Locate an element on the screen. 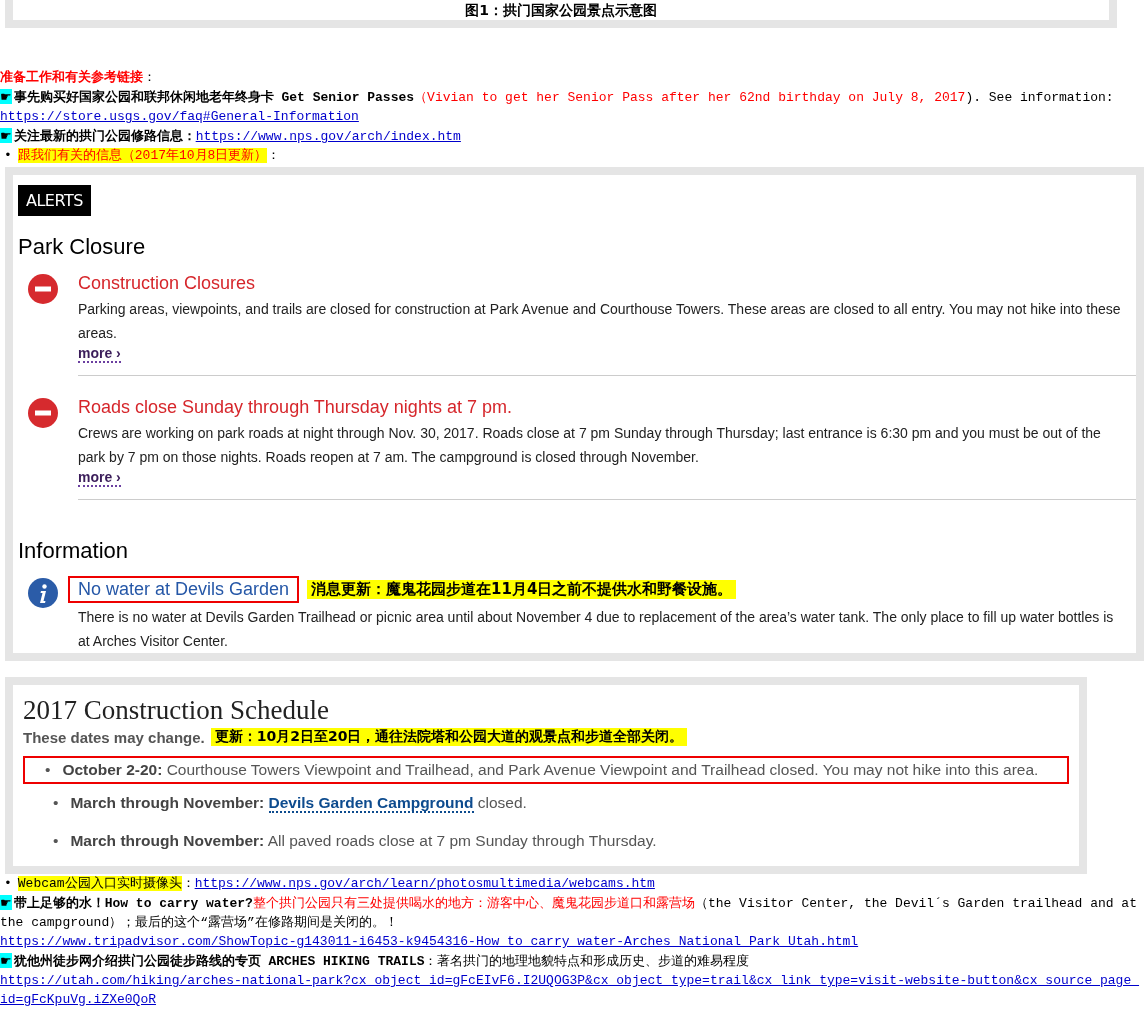 The height and width of the screenshot is (1024, 1147). info-line: ☛关注最新的拱门公园修路信息：https://www.nps.gov/arch/index.htm is located at coordinates (231, 136).